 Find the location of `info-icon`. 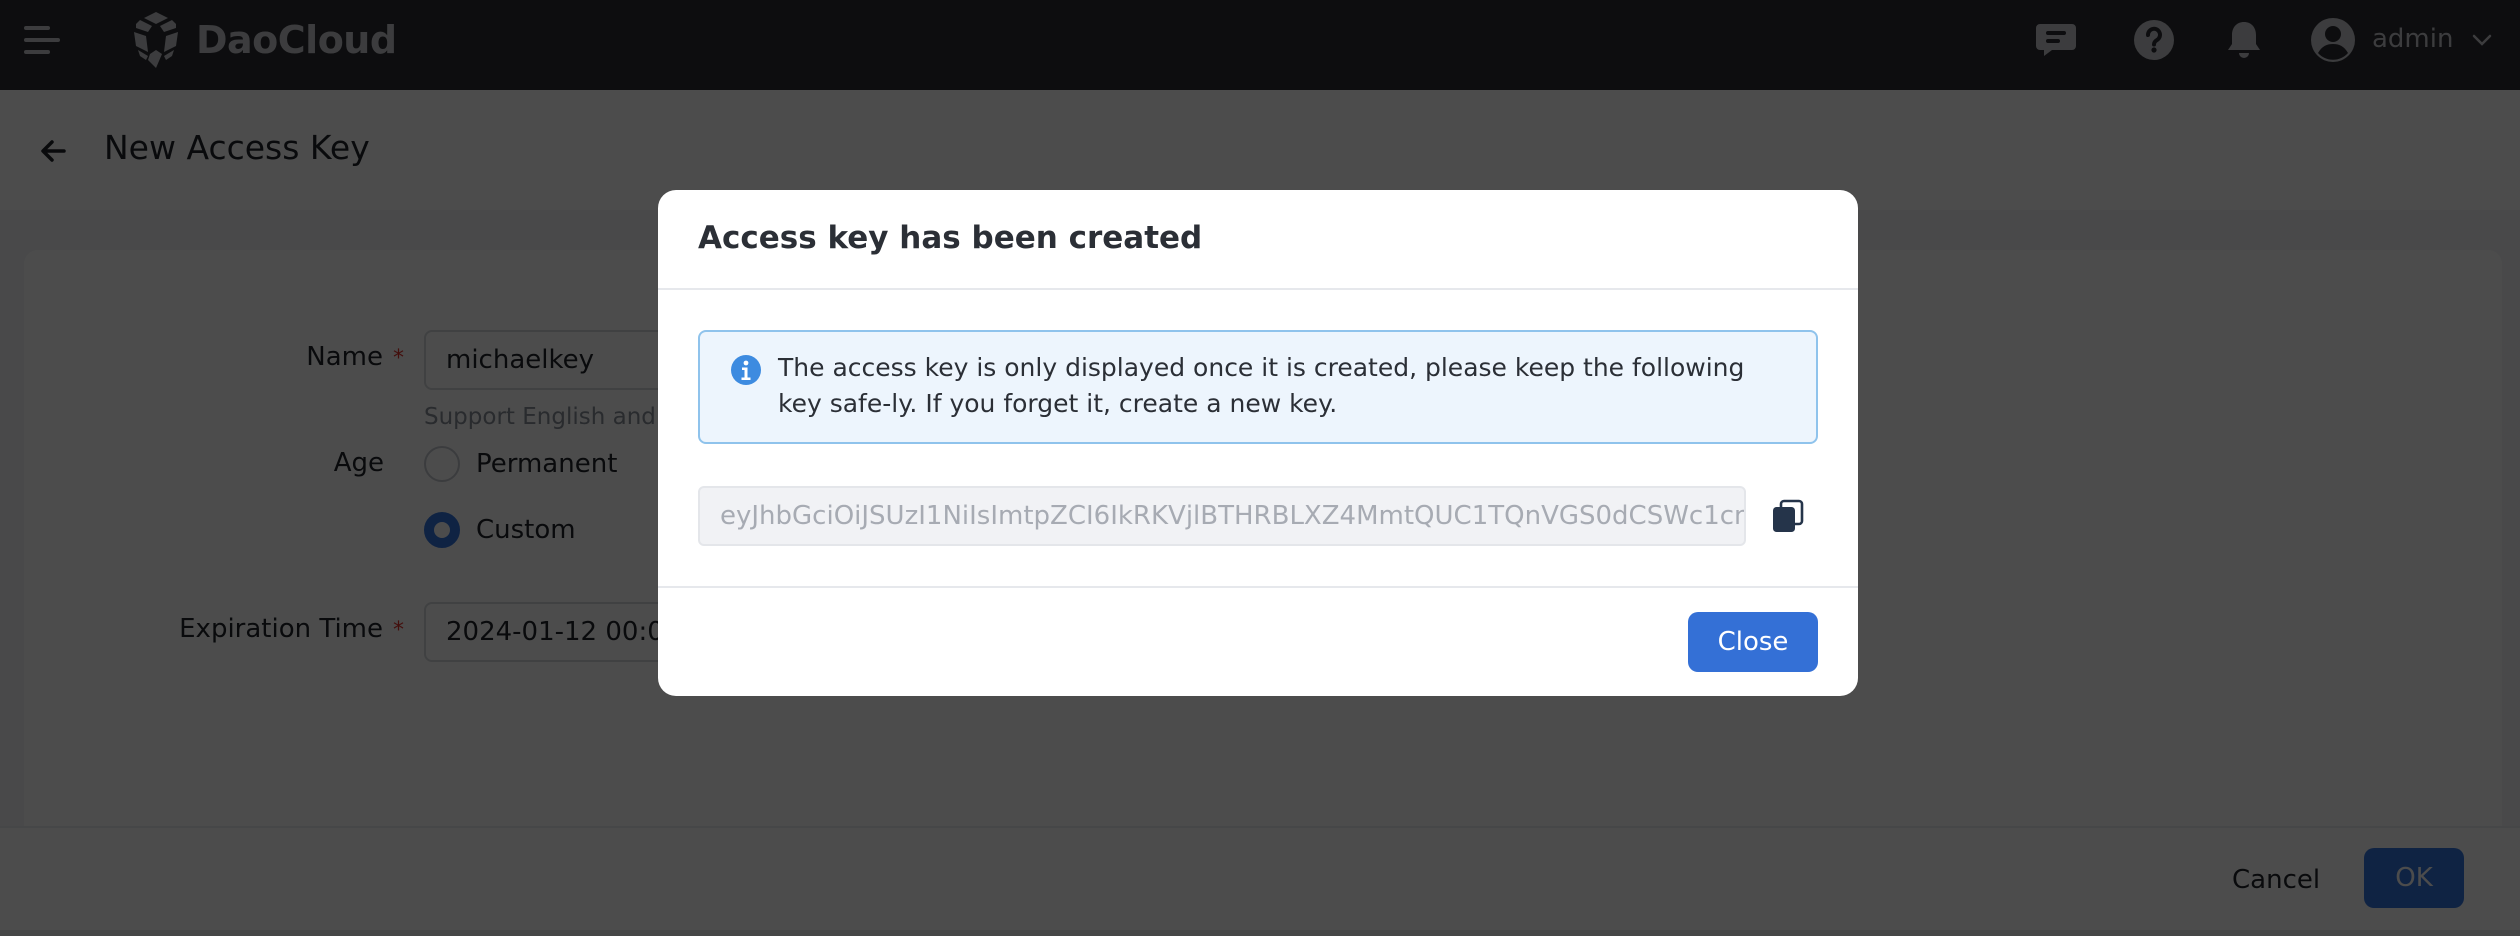

info-icon is located at coordinates (746, 370).